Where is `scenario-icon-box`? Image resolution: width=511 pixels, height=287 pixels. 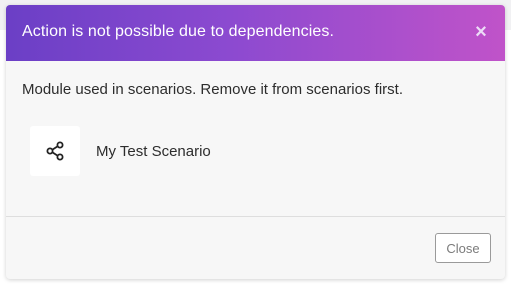
scenario-icon-box is located at coordinates (55, 151).